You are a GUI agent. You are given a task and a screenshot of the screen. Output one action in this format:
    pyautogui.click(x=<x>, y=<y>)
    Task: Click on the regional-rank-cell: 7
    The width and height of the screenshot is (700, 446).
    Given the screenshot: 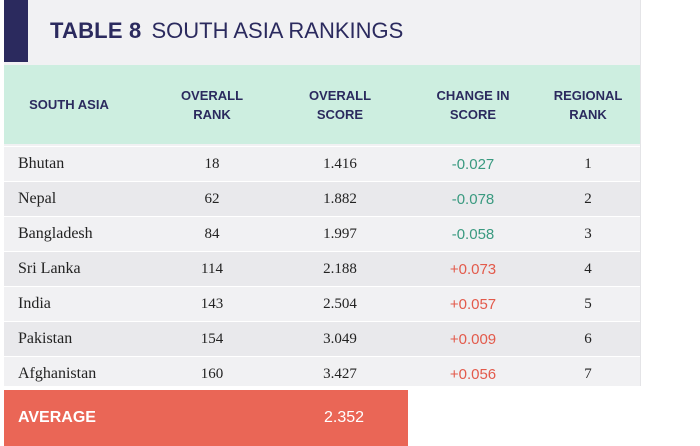 What is the action you would take?
    pyautogui.click(x=588, y=373)
    